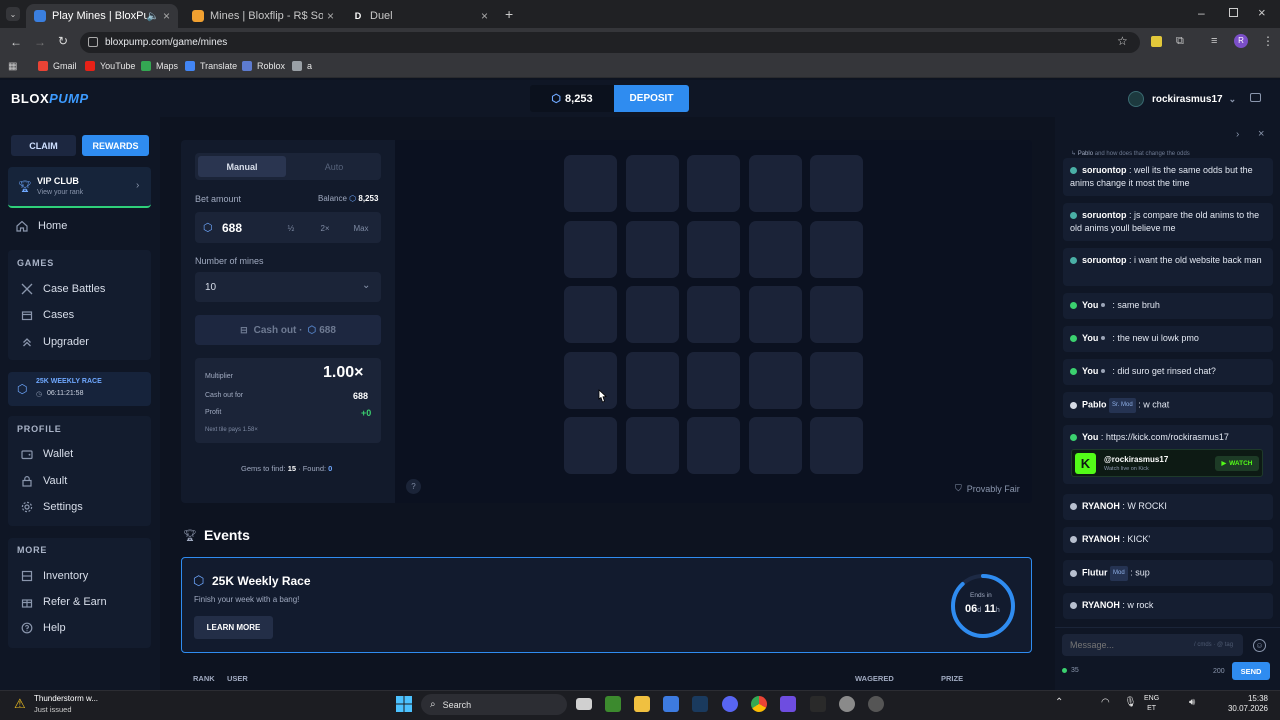 The image size is (1280, 720). I want to click on task-view-icon, so click(584, 704).